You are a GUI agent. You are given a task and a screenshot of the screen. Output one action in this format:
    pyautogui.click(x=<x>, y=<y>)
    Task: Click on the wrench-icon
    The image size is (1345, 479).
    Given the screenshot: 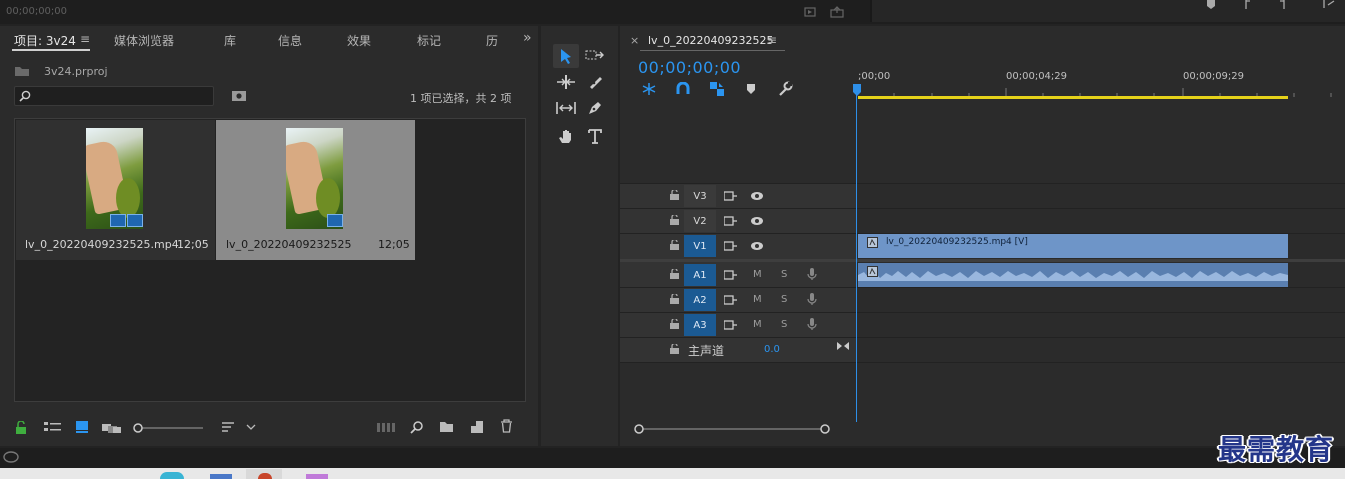 What is the action you would take?
    pyautogui.click(x=785, y=89)
    